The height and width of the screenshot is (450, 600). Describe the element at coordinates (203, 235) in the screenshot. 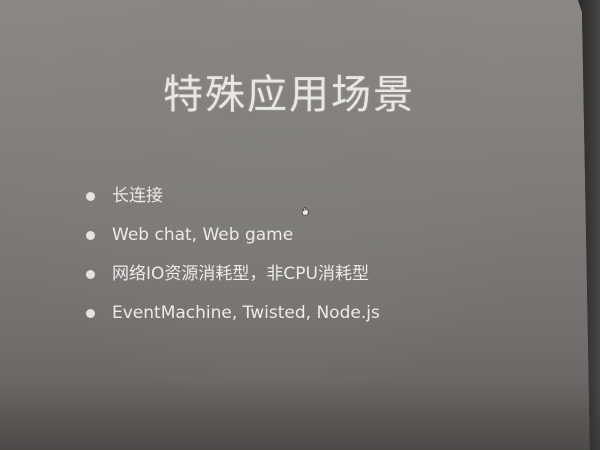

I see `bullet-text: Web chat, Web game` at that location.